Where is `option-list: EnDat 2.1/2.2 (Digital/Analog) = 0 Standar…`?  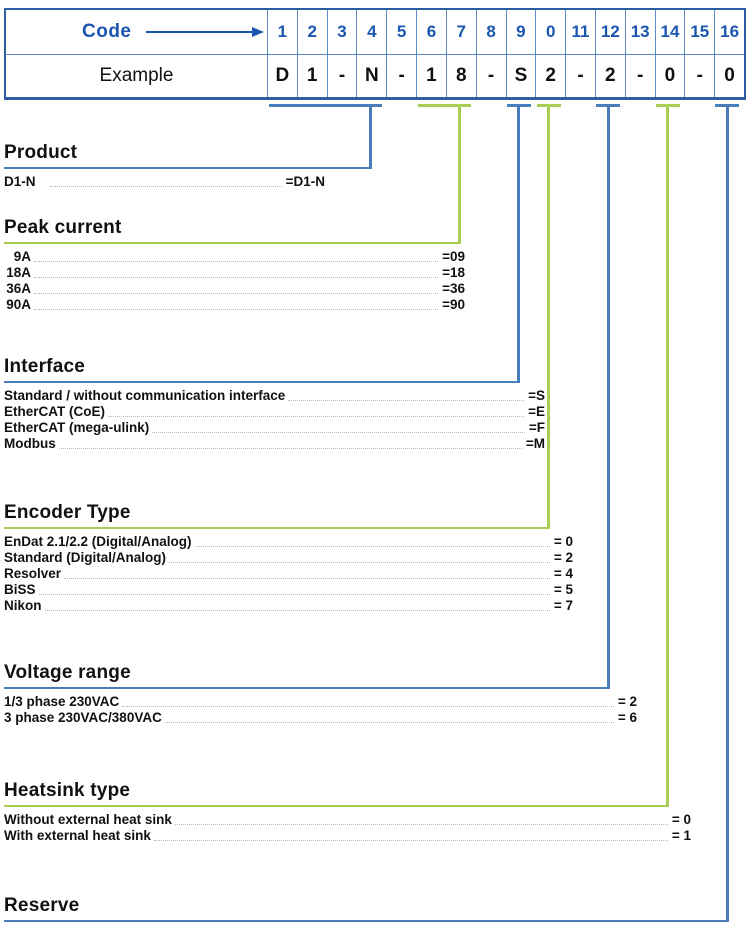
option-list: EnDat 2.1/2.2 (Digital/Analog) = 0 Standar… is located at coordinates (288, 574).